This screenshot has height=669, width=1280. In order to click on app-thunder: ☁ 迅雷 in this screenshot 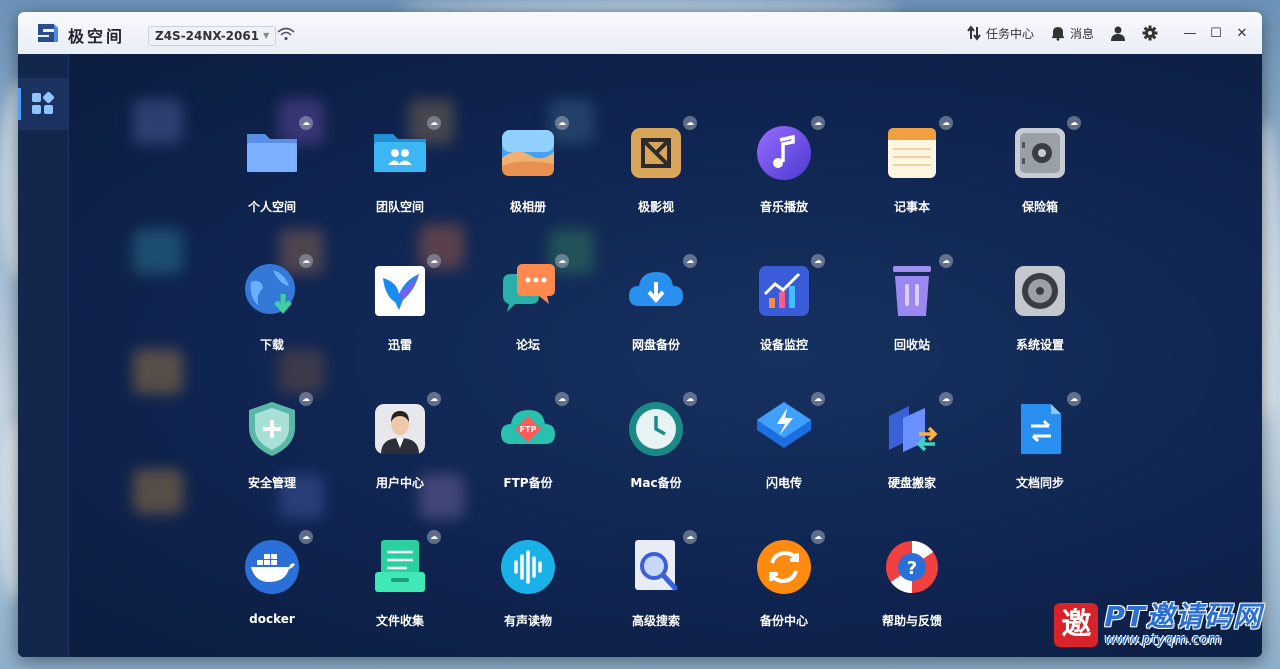, I will do `click(400, 311)`.